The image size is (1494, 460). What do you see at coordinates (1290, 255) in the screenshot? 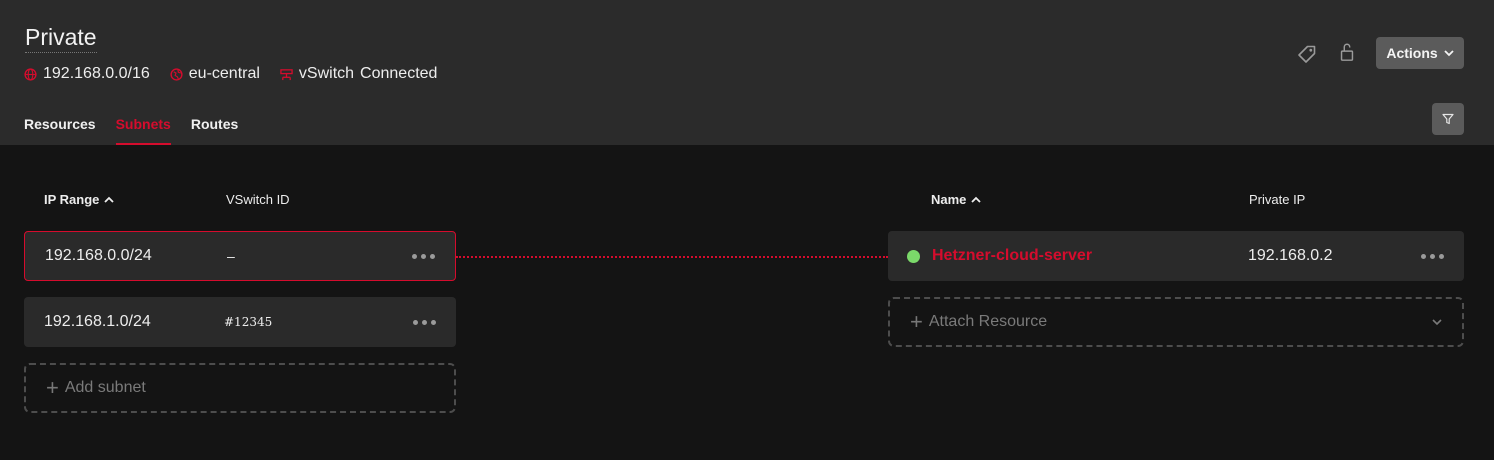
I see `resource-private-ip: 192.168.0.2` at bounding box center [1290, 255].